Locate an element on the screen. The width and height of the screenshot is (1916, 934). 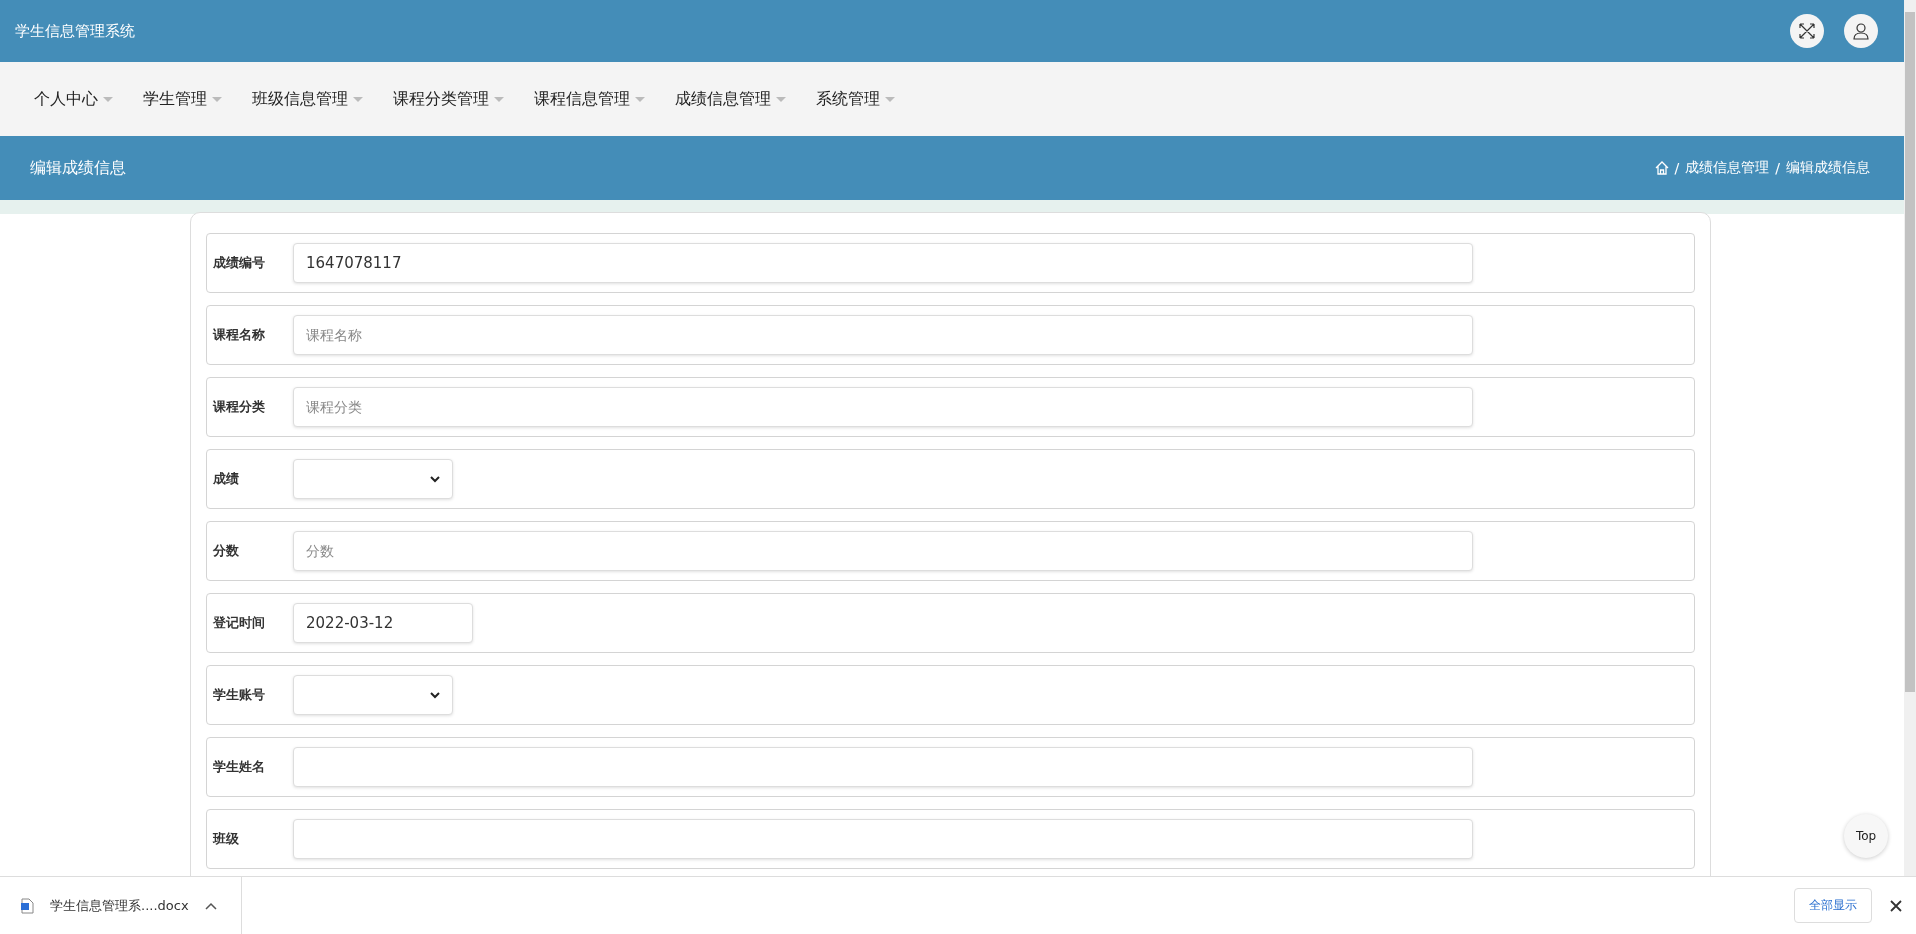
field-label: 课程名称 is located at coordinates (239, 335).